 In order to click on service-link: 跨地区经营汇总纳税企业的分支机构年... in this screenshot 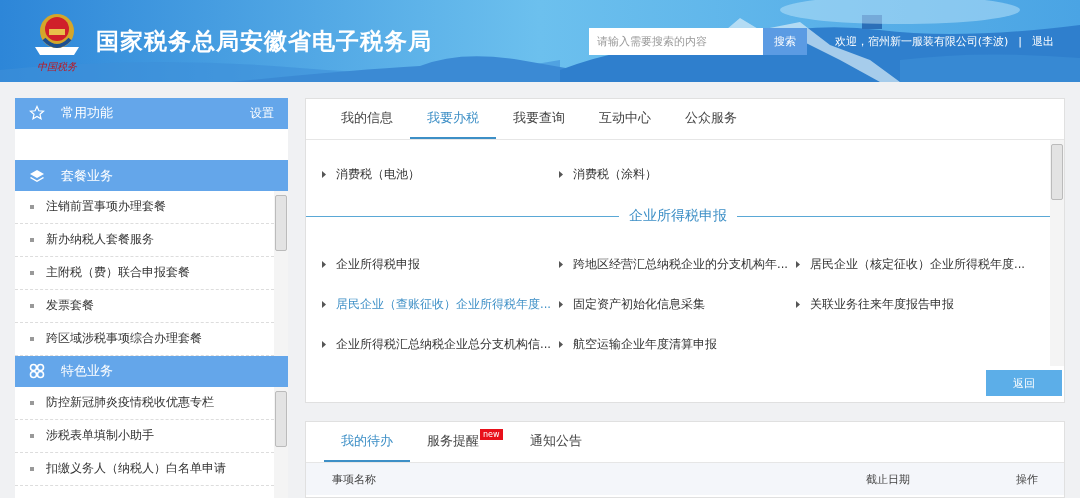, I will do `click(677, 264)`.